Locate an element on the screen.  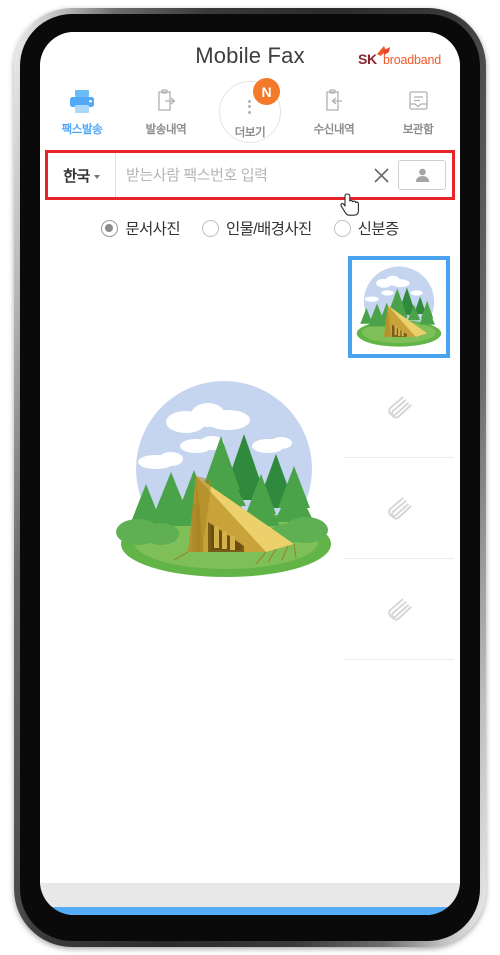
radio-option-id-card: 신분증 is located at coordinates (366, 228).